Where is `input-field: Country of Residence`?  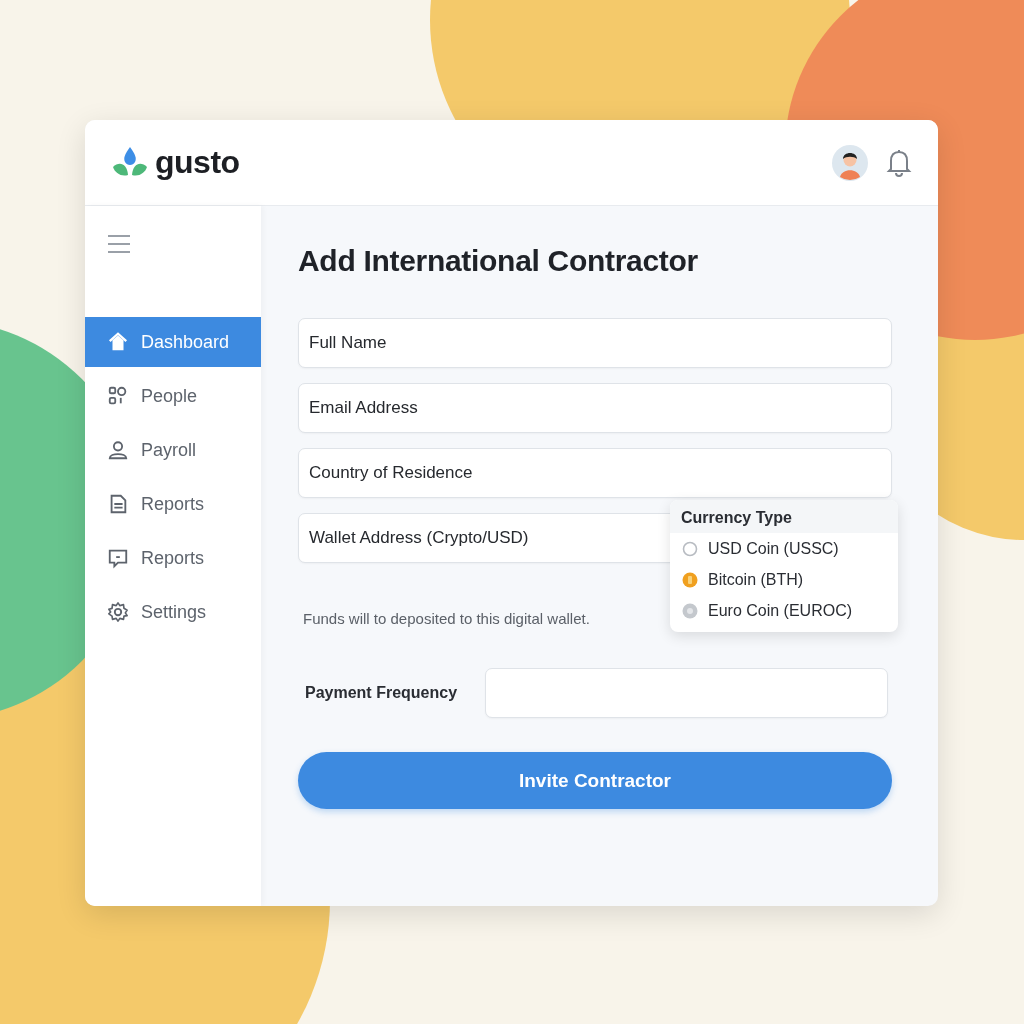
input-field: Country of Residence is located at coordinates (595, 473).